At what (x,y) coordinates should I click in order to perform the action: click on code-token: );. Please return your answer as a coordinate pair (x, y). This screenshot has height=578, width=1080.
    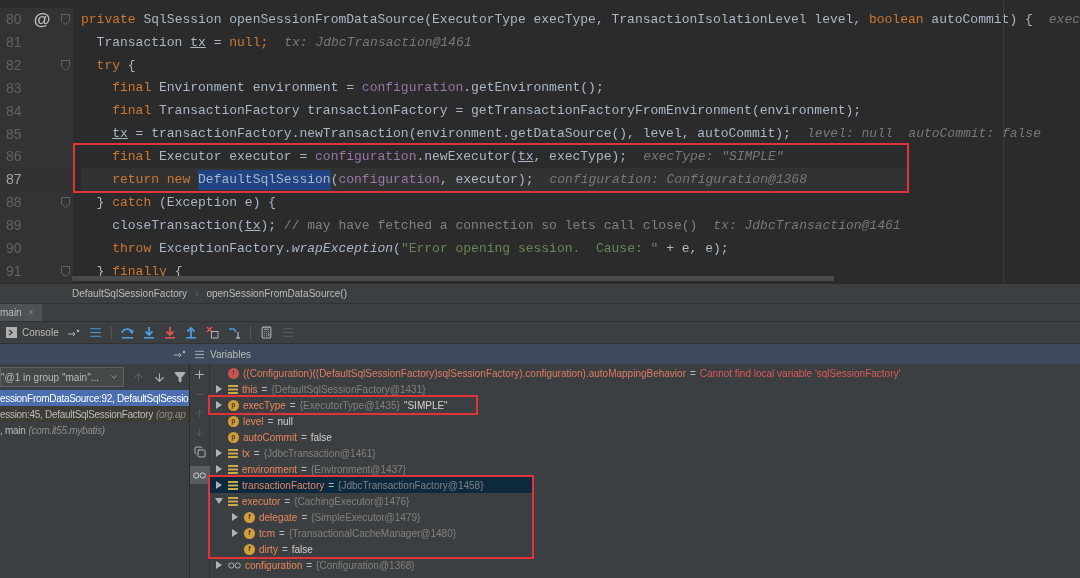
    Looking at the image, I should click on (269, 226).